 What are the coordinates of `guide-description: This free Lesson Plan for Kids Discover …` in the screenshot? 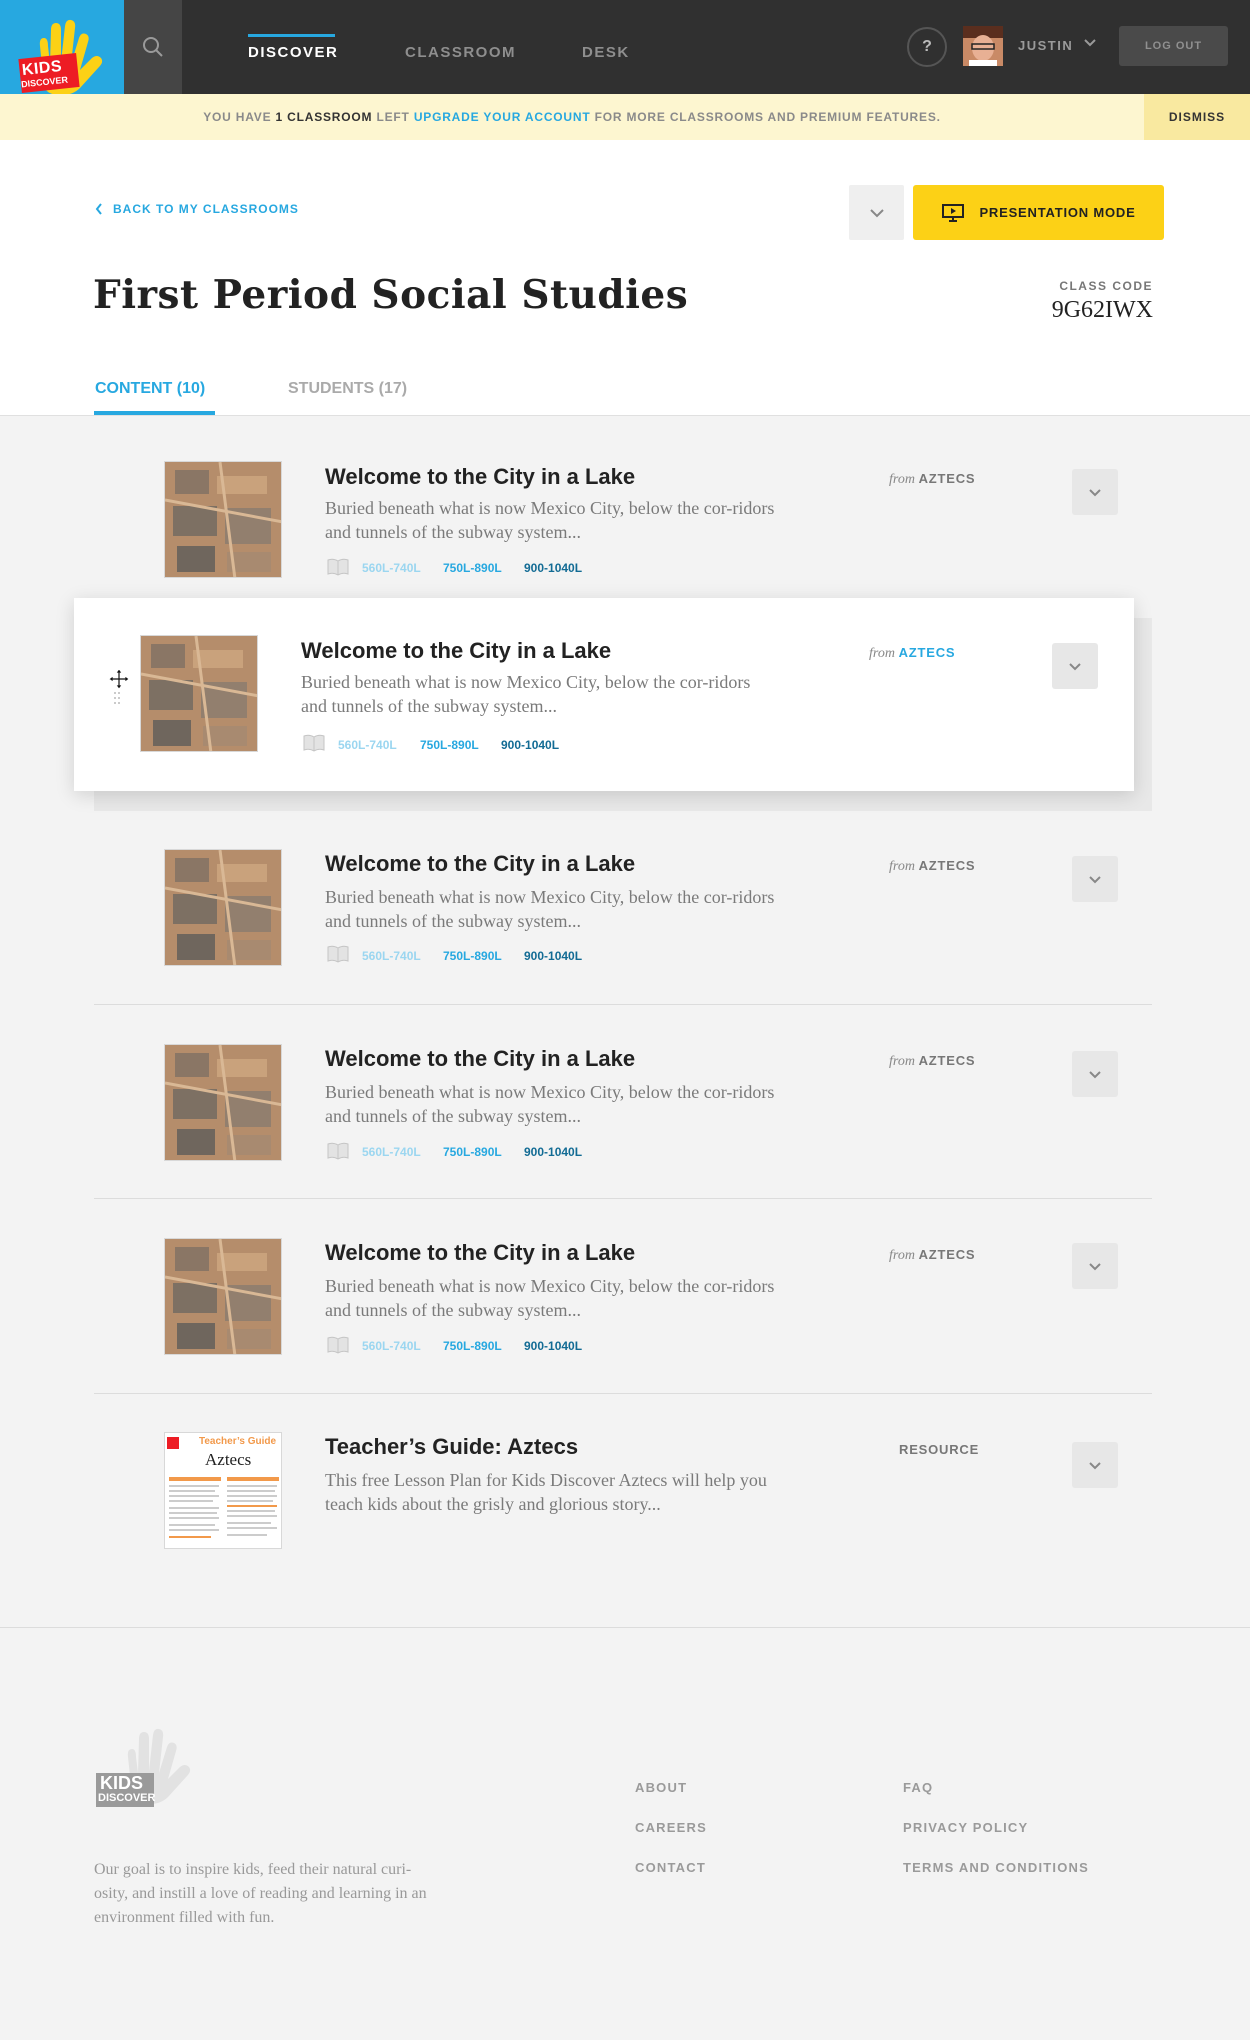 It's located at (546, 1492).